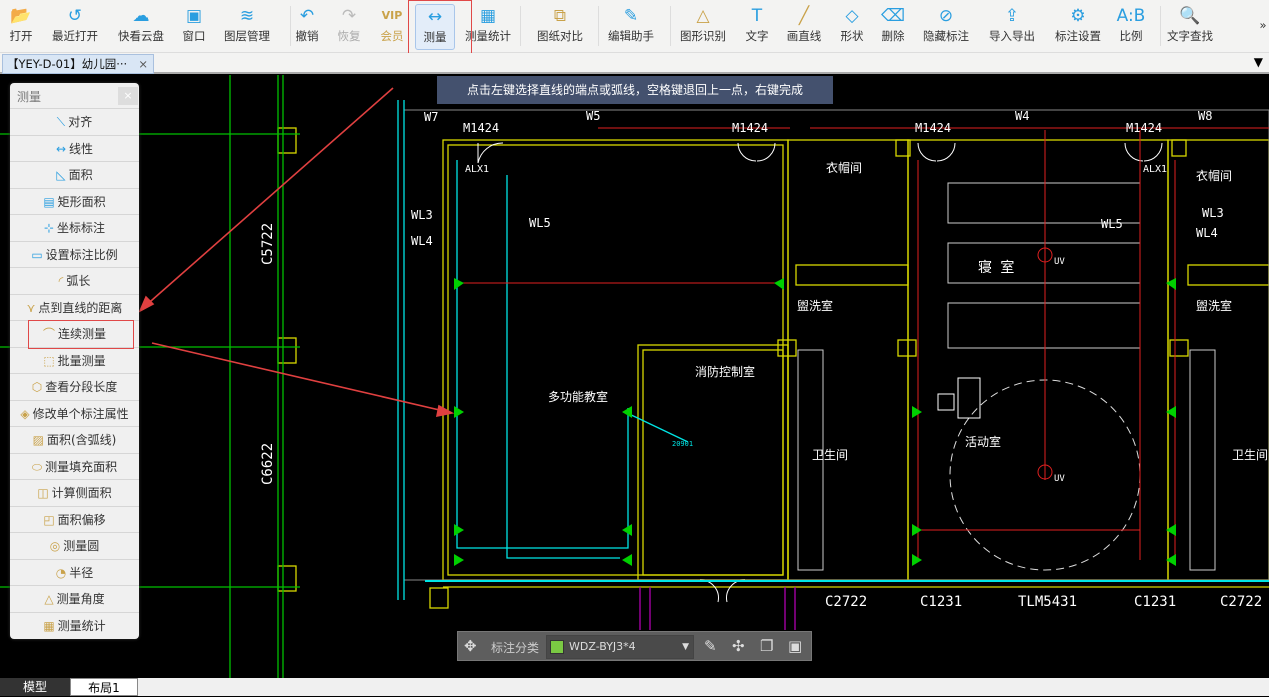 This screenshot has height=697, width=1269. Describe the element at coordinates (74, 148) in the screenshot. I see `measure-tool-item: ↔ 线性` at that location.